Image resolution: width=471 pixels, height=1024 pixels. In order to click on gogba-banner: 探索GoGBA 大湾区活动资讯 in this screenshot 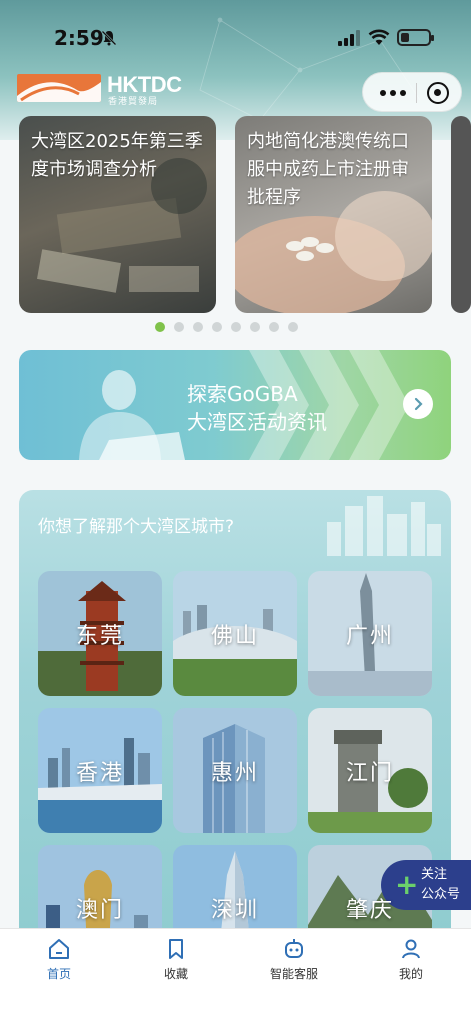, I will do `click(235, 405)`.